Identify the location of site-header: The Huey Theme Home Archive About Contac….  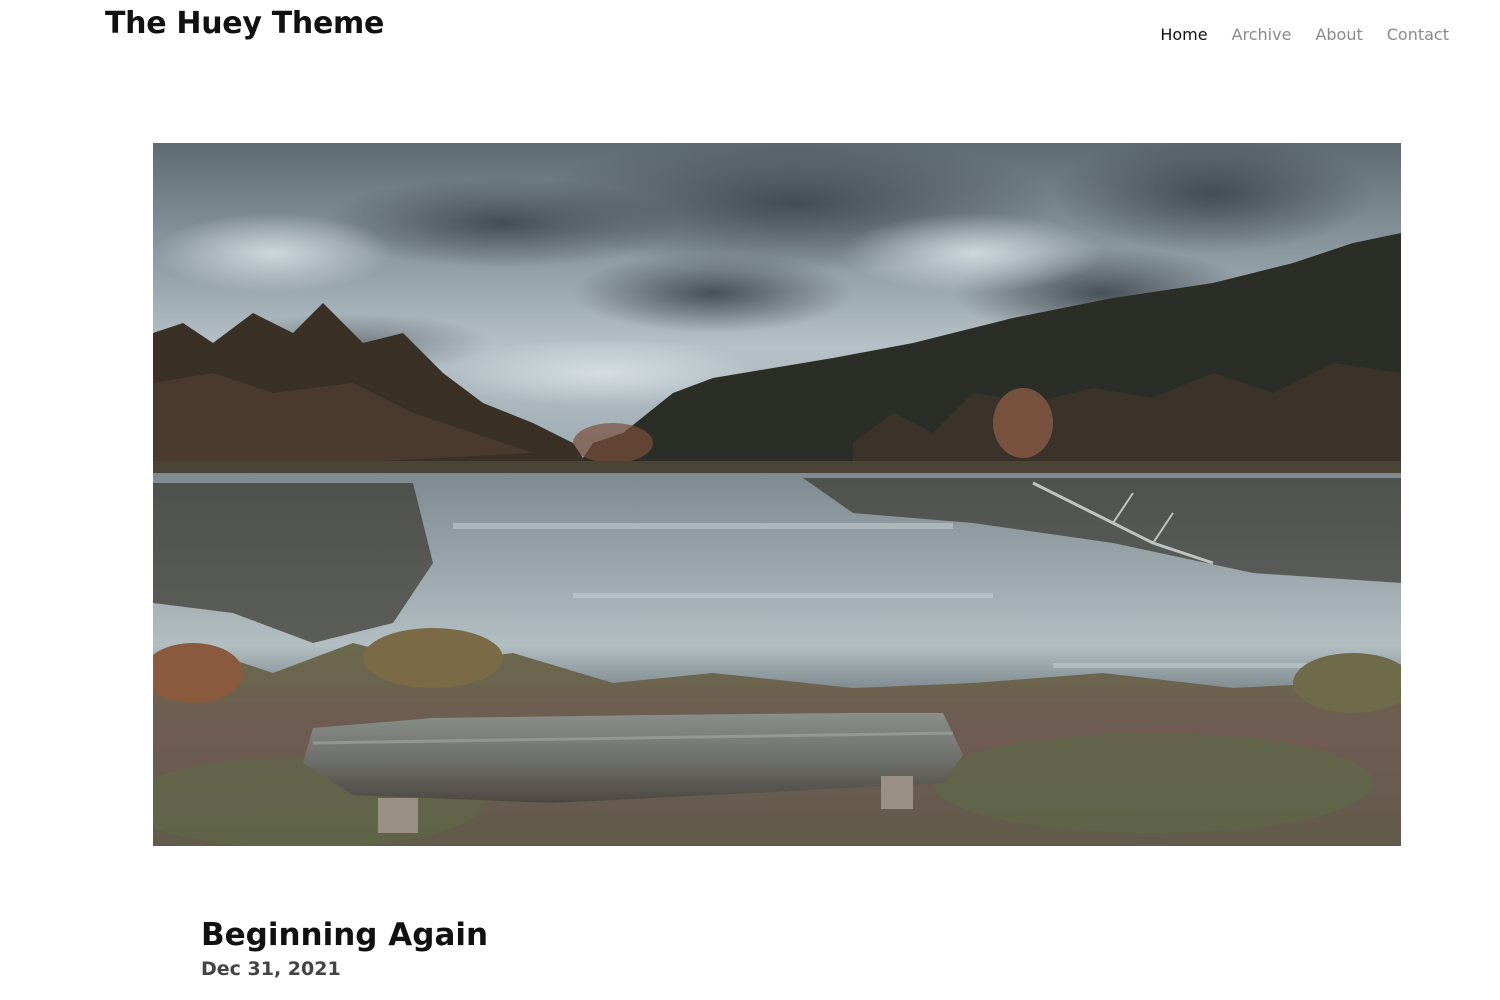
(750, 35).